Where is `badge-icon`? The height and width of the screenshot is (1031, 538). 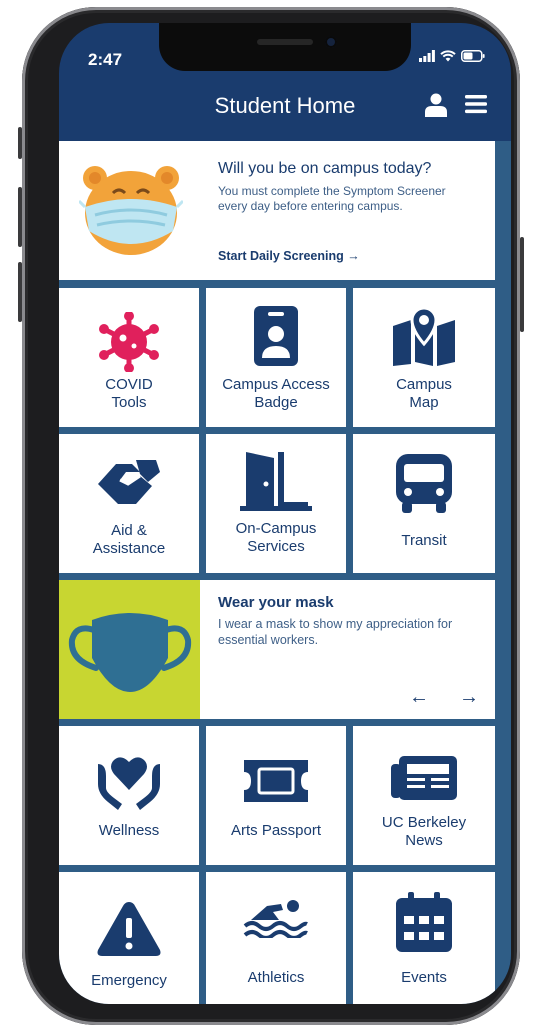 badge-icon is located at coordinates (276, 336).